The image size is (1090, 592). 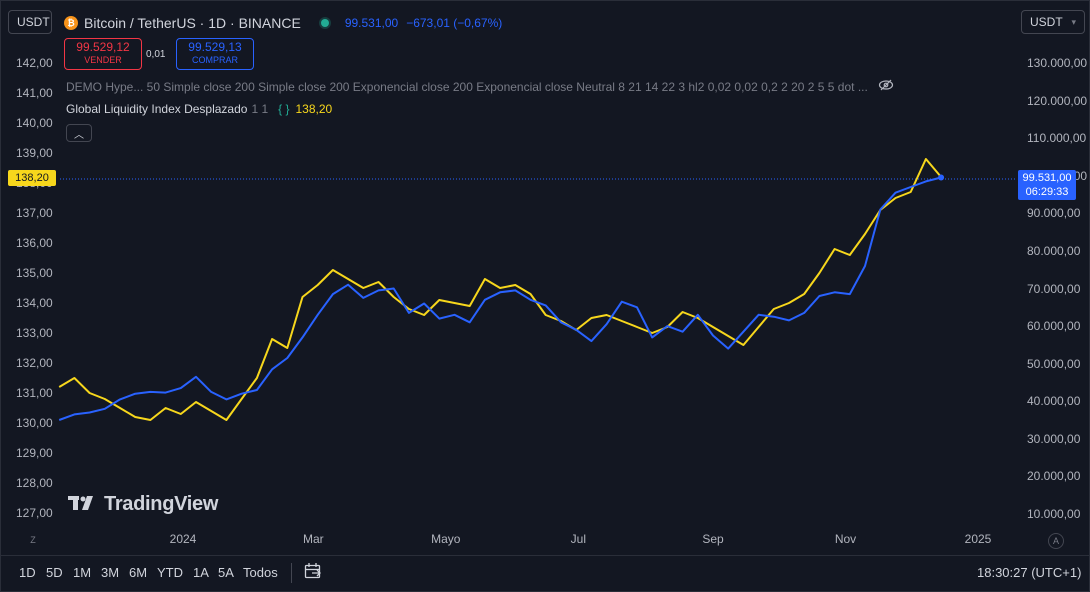 I want to click on buy-button: 99.529,13 COMPRAR, so click(x=215, y=54).